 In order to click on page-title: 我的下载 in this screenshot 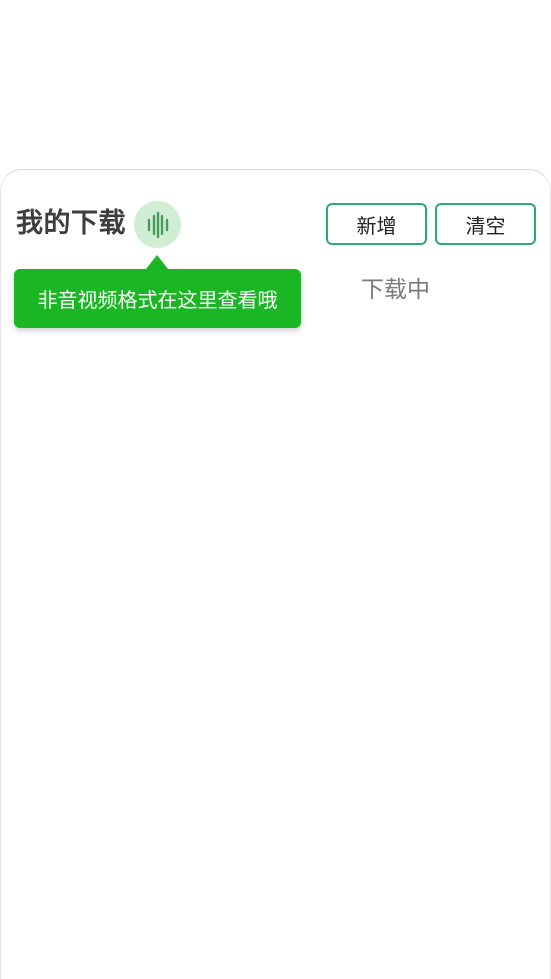, I will do `click(71, 223)`.